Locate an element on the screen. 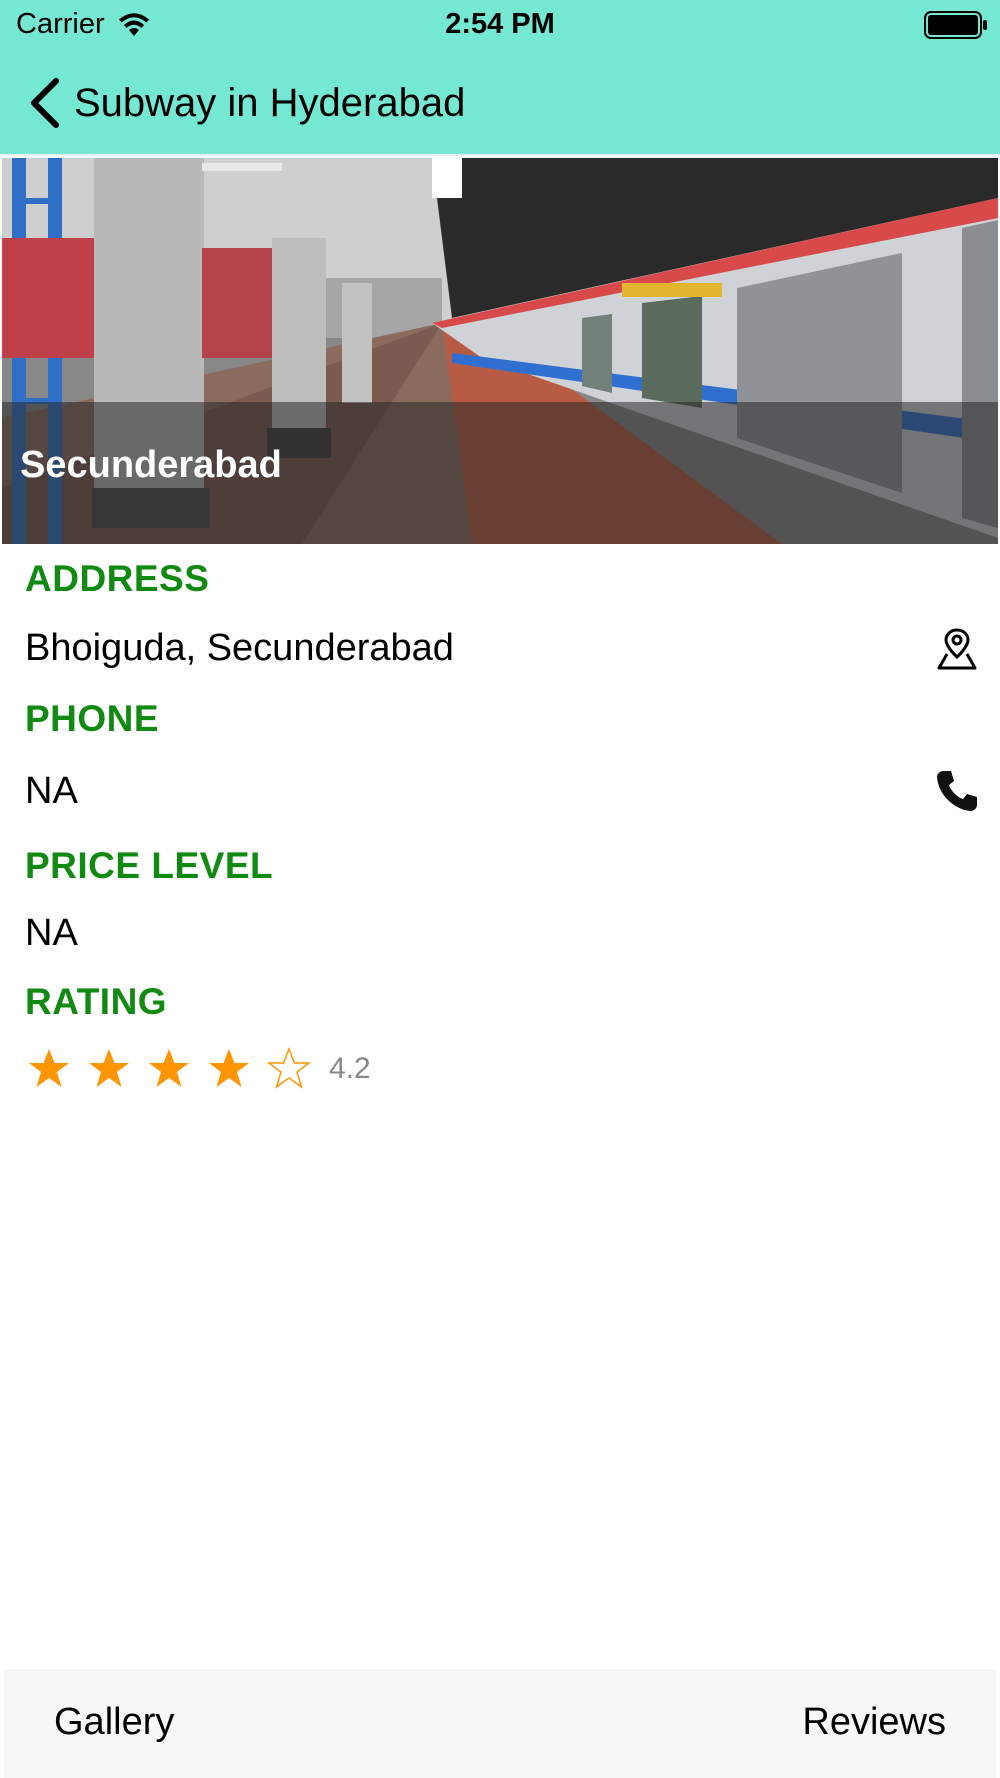 This screenshot has height=1778, width=1000. address-label: ADDRESS is located at coordinates (117, 578).